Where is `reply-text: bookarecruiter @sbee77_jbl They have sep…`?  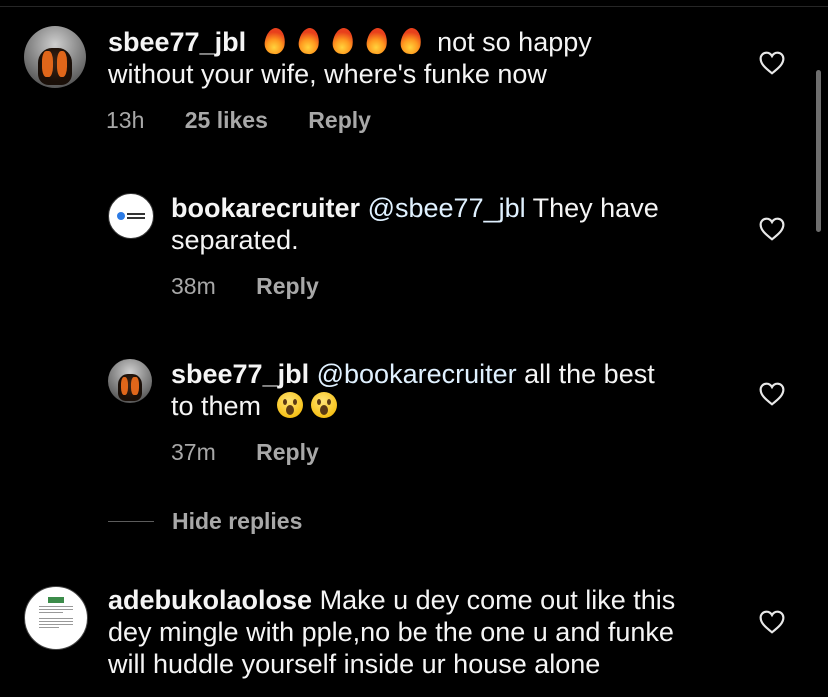
reply-text: bookarecruiter @sbee77_jbl They have sep… is located at coordinates (415, 224).